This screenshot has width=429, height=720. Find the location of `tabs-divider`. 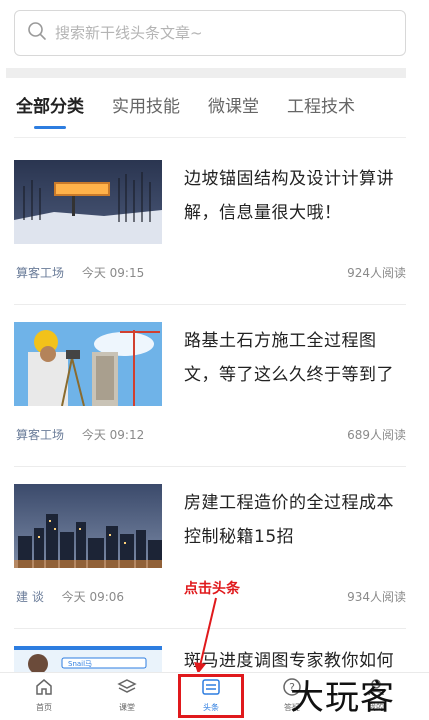

tabs-divider is located at coordinates (210, 137).